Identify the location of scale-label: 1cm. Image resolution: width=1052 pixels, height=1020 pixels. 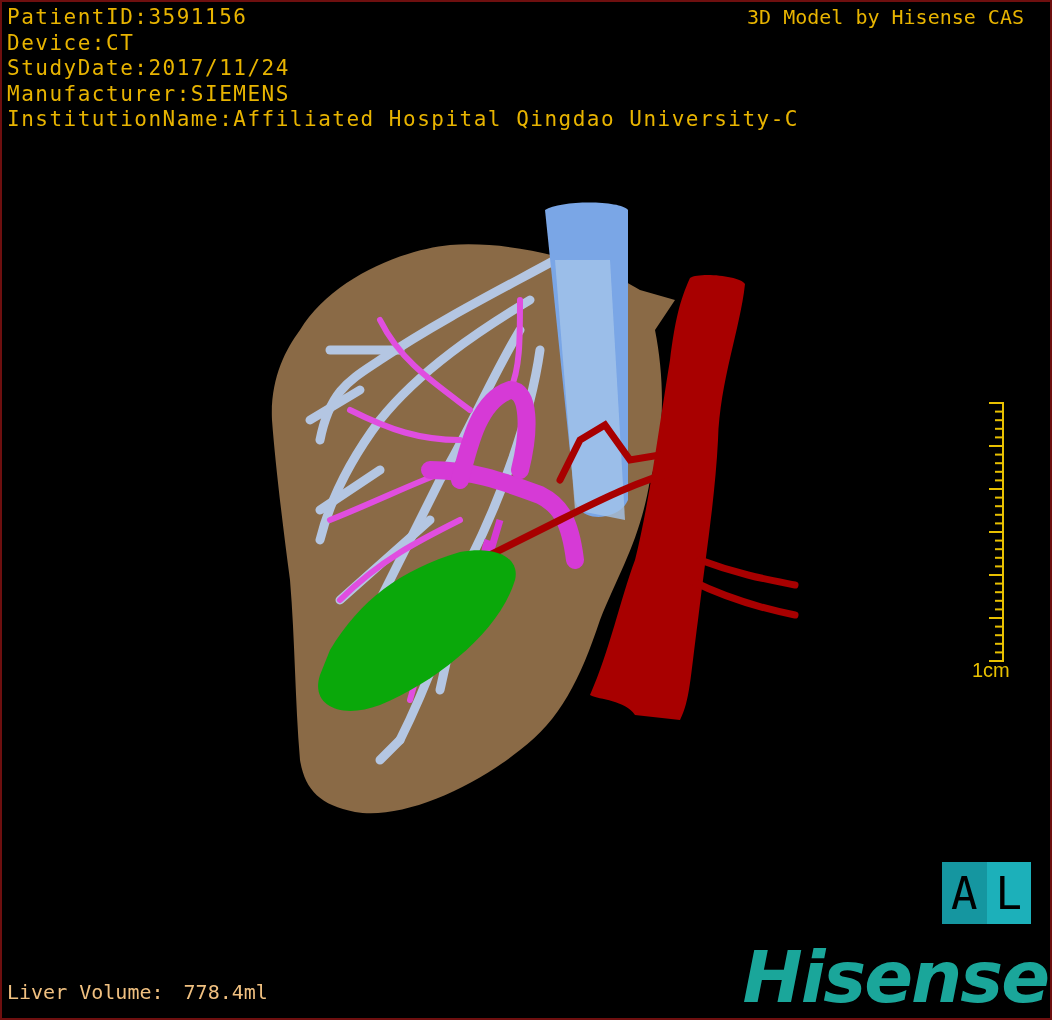
(991, 670).